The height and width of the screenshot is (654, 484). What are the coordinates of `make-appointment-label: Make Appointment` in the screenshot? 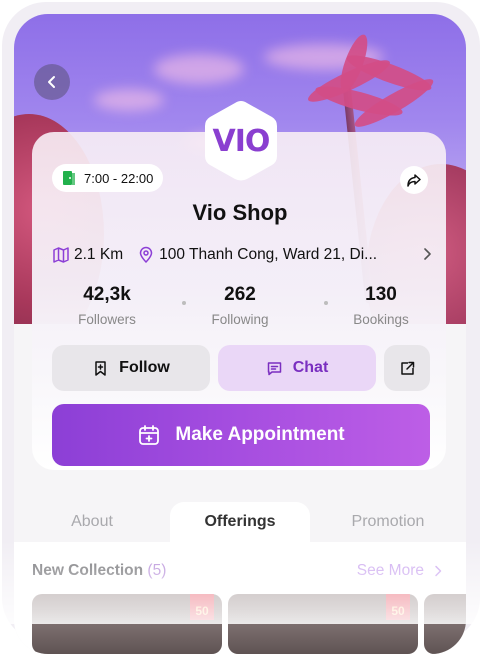 It's located at (260, 434).